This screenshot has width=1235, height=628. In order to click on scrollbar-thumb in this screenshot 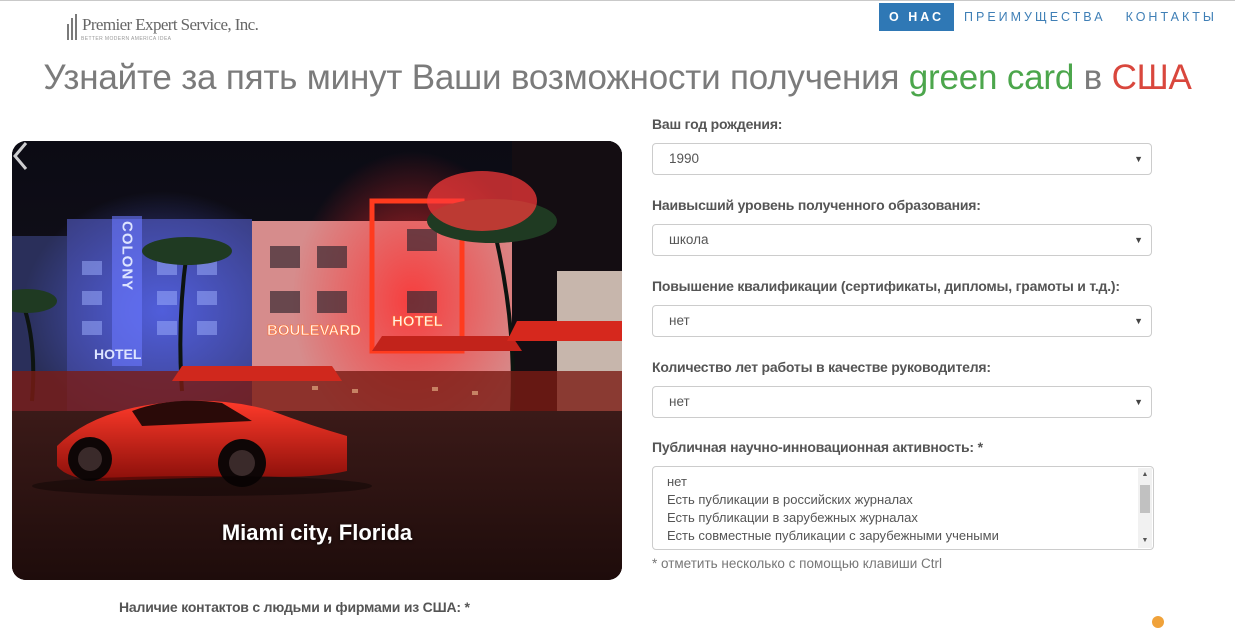, I will do `click(1145, 499)`.